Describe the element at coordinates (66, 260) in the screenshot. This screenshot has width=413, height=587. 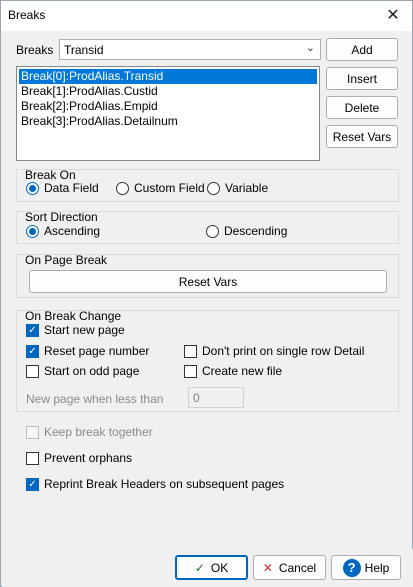
I see `on-page-break-title: On Page Break` at that location.